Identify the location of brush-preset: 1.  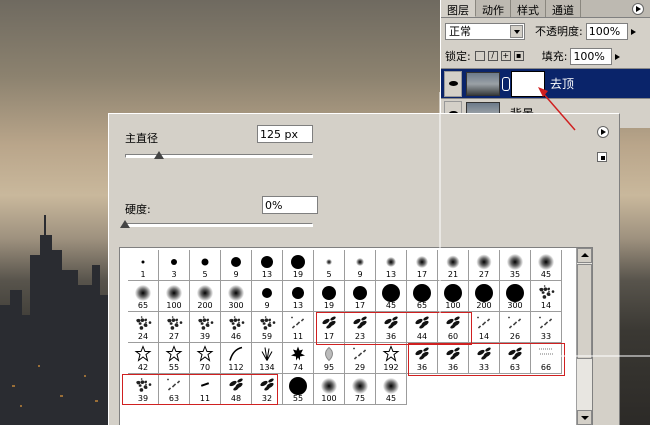
(143, 265).